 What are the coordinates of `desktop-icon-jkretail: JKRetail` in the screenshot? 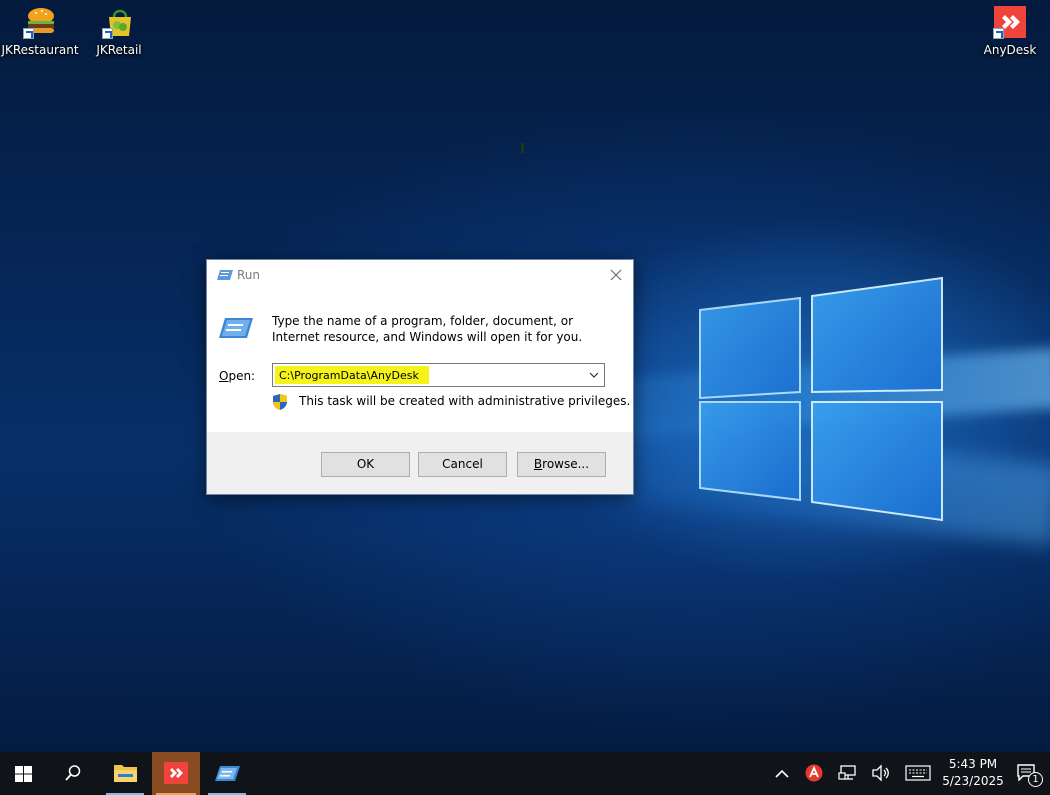 It's located at (119, 31).